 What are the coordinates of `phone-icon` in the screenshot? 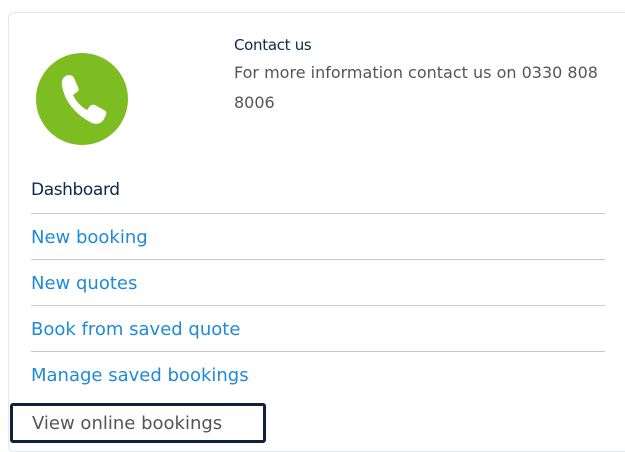 It's located at (82, 99).